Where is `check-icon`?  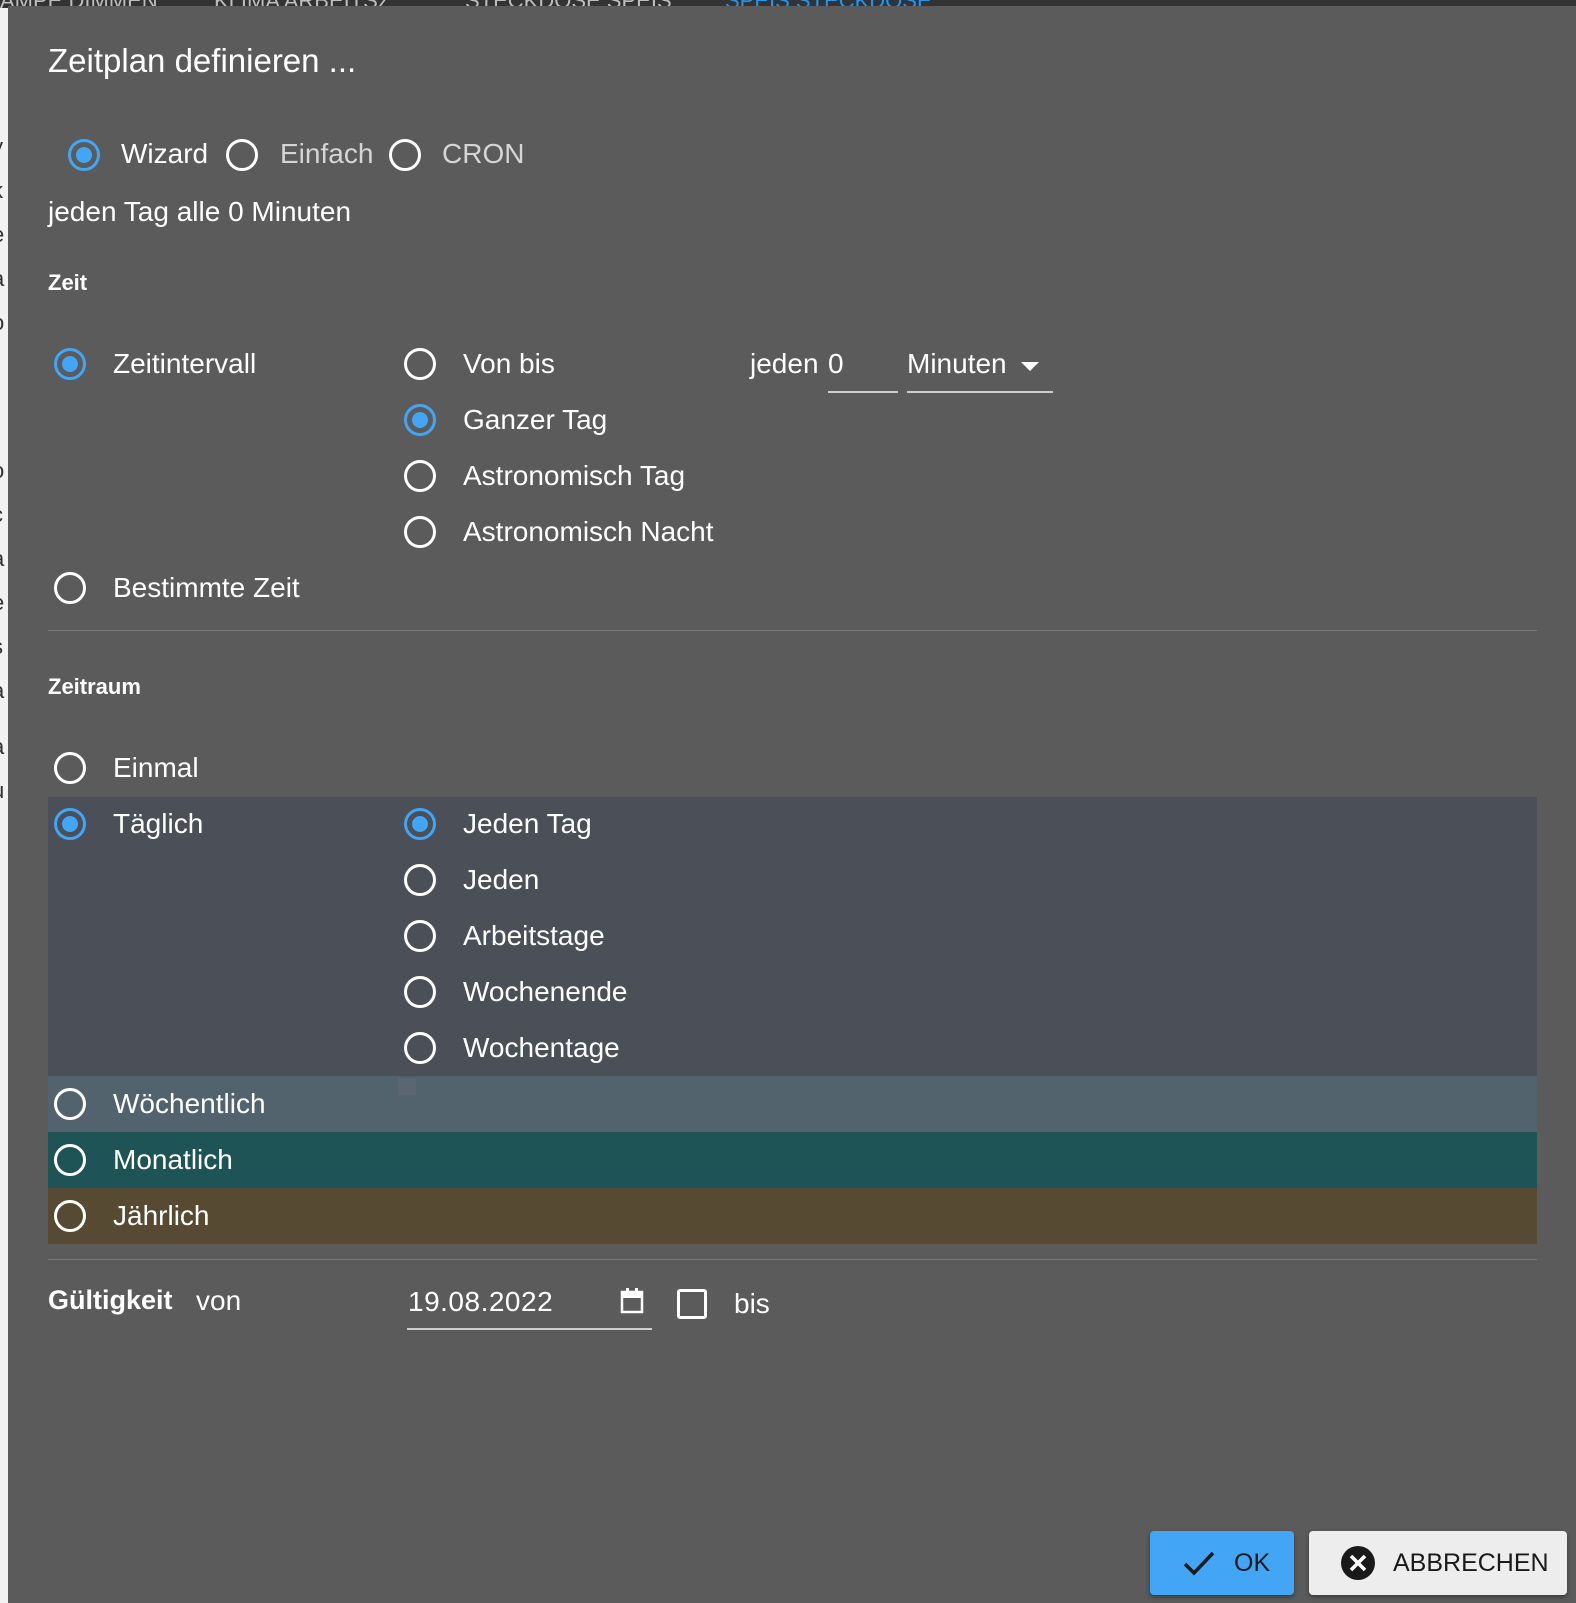
check-icon is located at coordinates (1199, 1563).